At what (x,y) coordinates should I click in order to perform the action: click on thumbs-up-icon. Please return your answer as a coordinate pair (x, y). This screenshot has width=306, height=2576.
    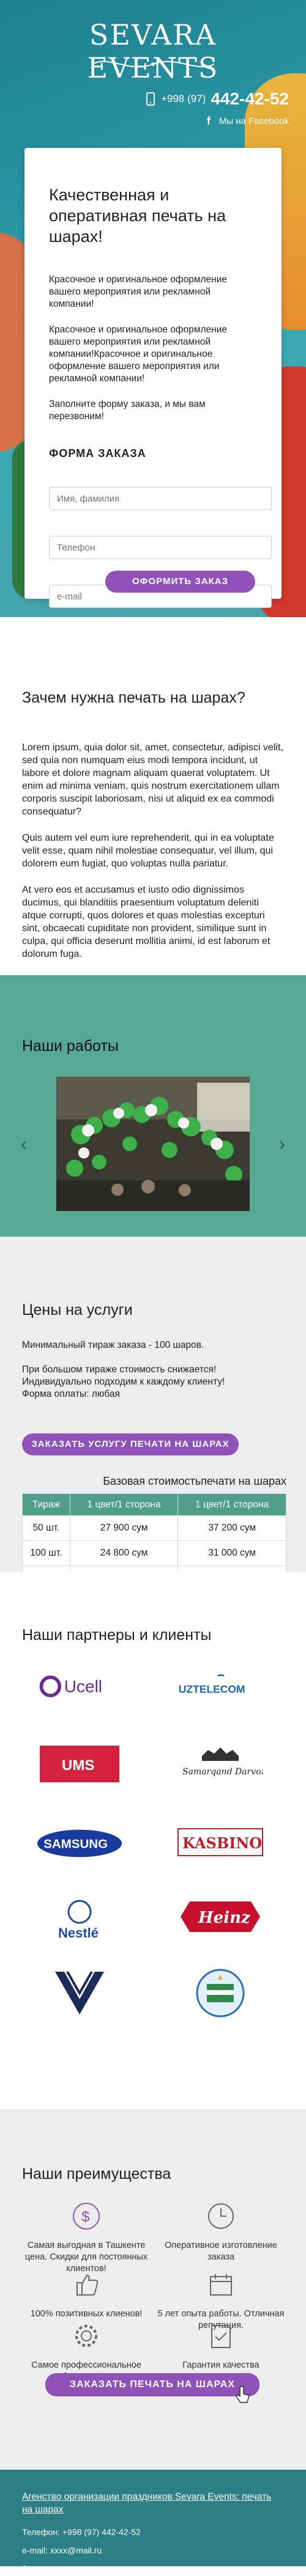
    Looking at the image, I should click on (86, 2284).